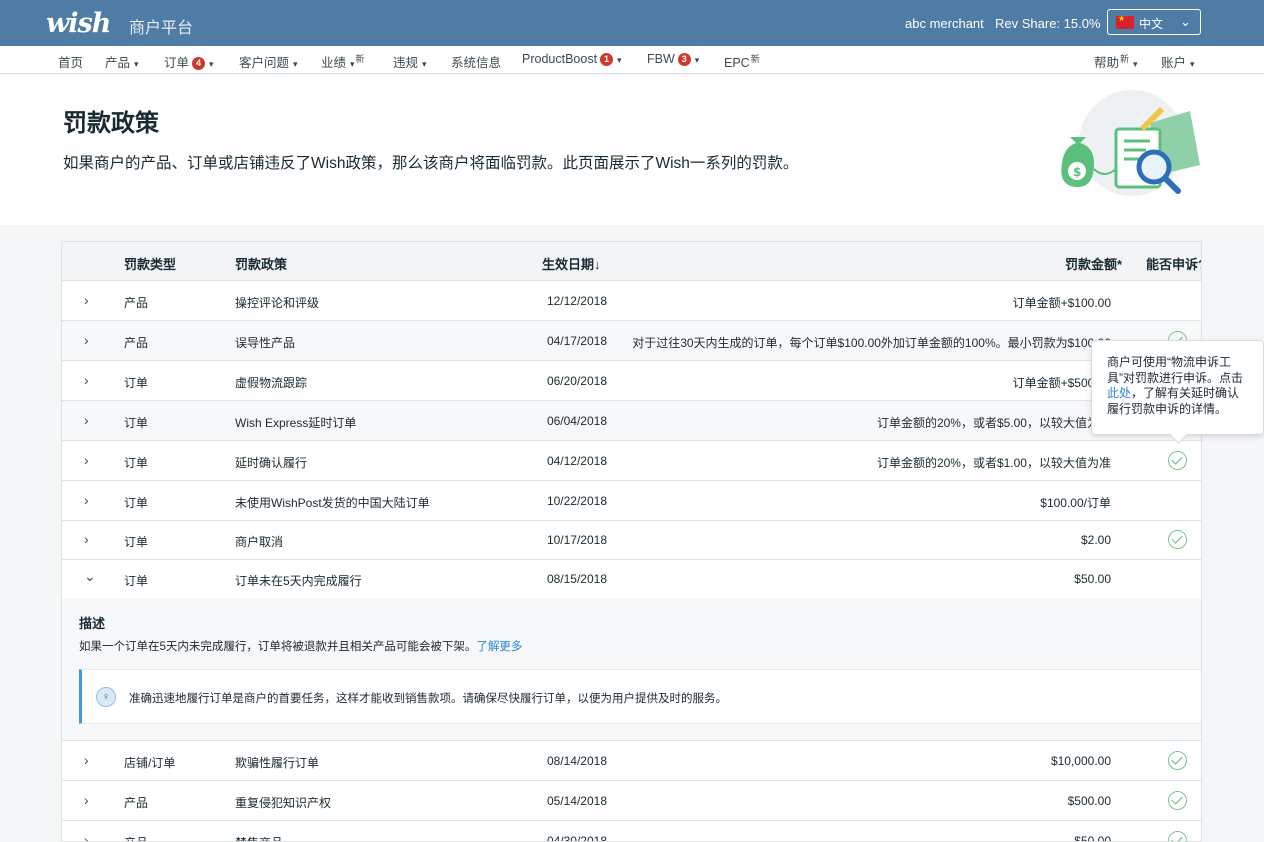  What do you see at coordinates (631, 761) in the screenshot?
I see `table-row: › 店铺/订单 欺骗性履行订单 08/14/2018 $10,000.00` at bounding box center [631, 761].